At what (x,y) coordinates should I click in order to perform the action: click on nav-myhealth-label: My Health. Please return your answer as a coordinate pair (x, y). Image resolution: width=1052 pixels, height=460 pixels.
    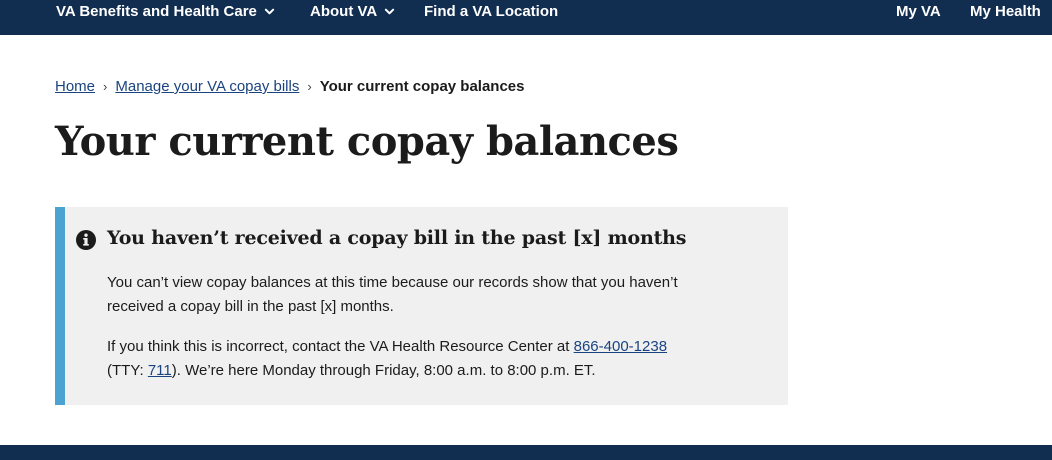
    Looking at the image, I should click on (1005, 11).